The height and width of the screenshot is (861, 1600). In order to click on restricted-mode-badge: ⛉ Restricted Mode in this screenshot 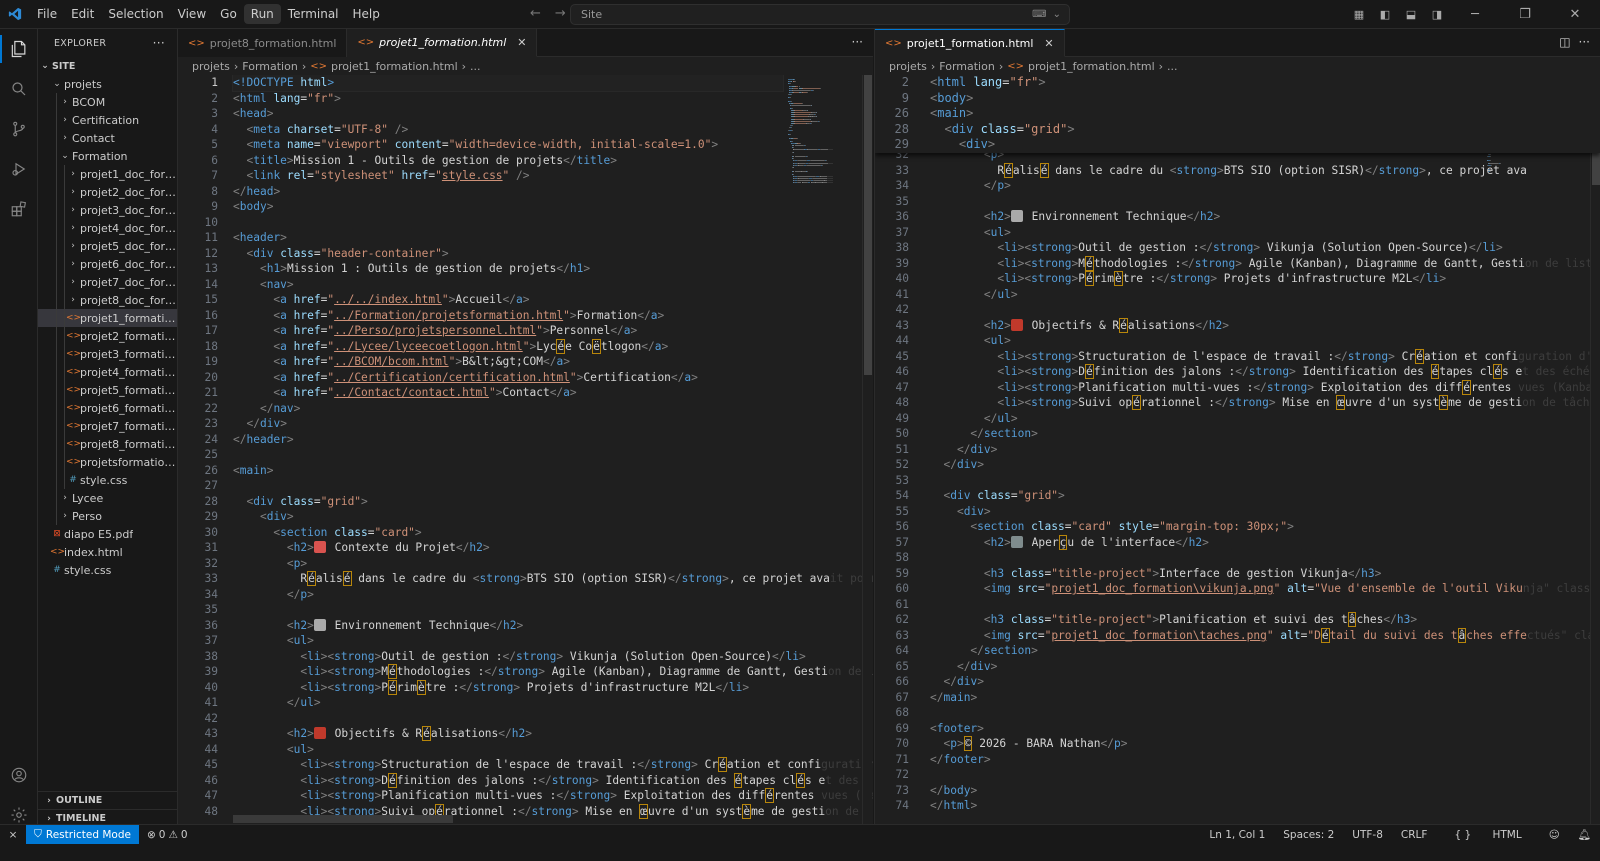, I will do `click(82, 834)`.